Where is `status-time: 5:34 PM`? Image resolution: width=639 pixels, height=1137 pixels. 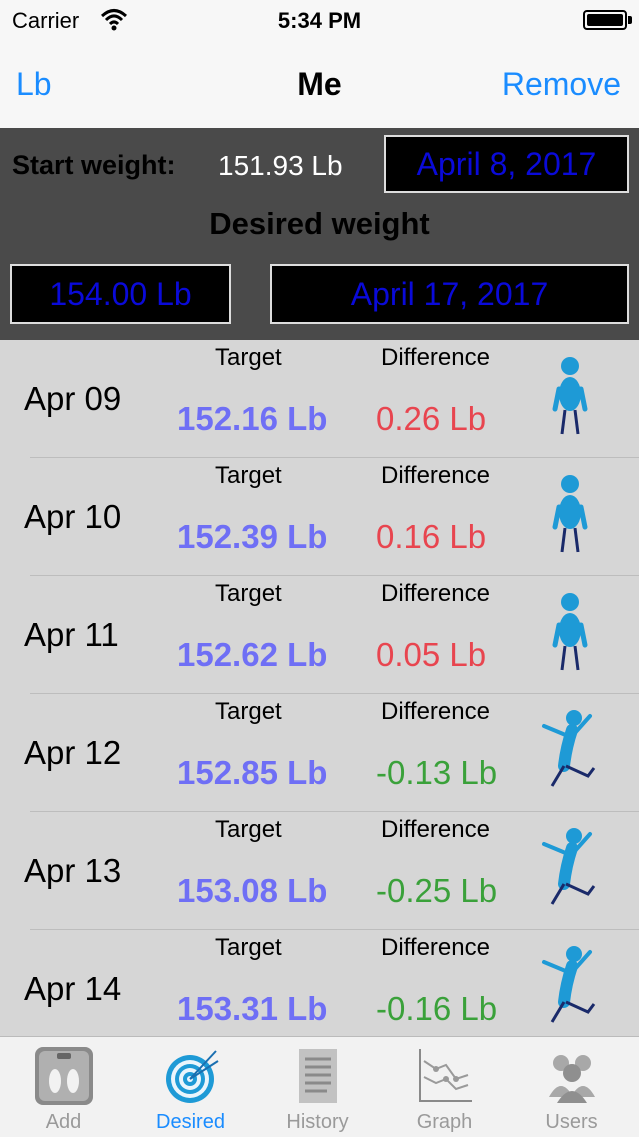
status-time: 5:34 PM is located at coordinates (319, 20).